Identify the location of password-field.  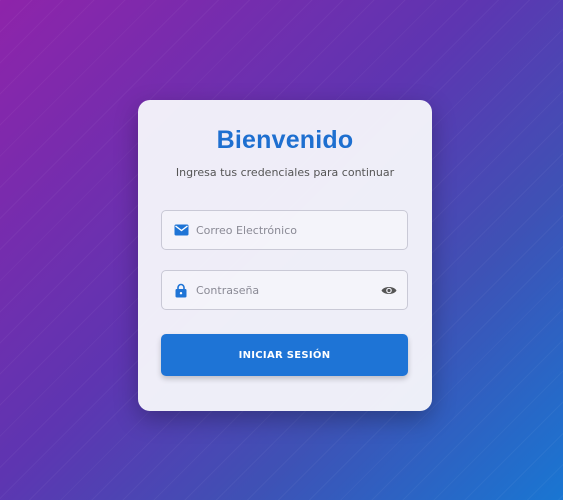
(284, 290).